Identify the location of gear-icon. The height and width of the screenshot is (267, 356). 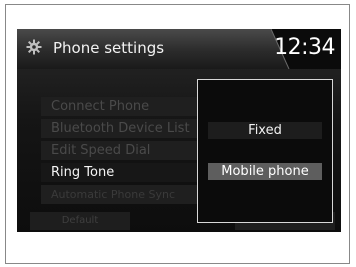
(34, 47).